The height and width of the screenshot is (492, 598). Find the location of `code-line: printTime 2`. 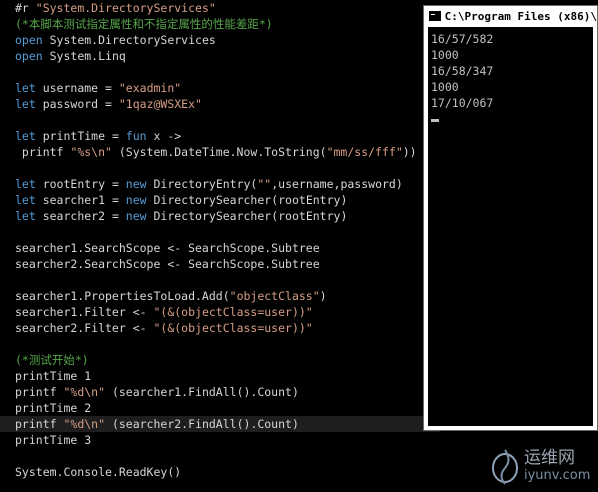

code-line: printTime 2 is located at coordinates (216, 408).